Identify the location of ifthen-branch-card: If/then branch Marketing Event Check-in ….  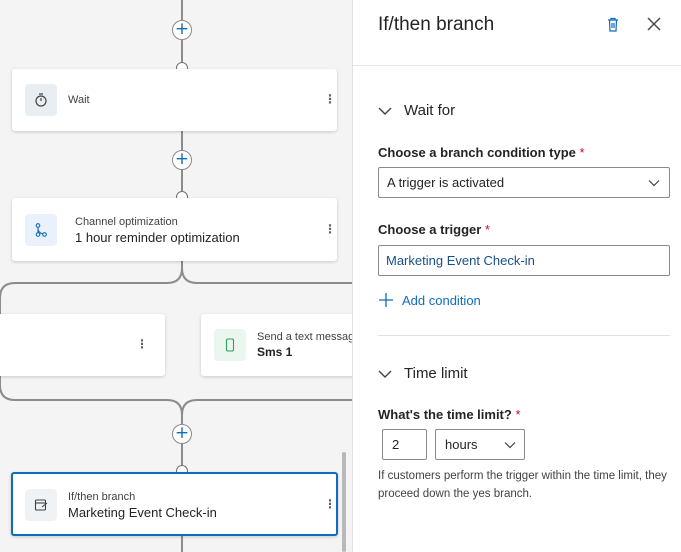
(174, 504).